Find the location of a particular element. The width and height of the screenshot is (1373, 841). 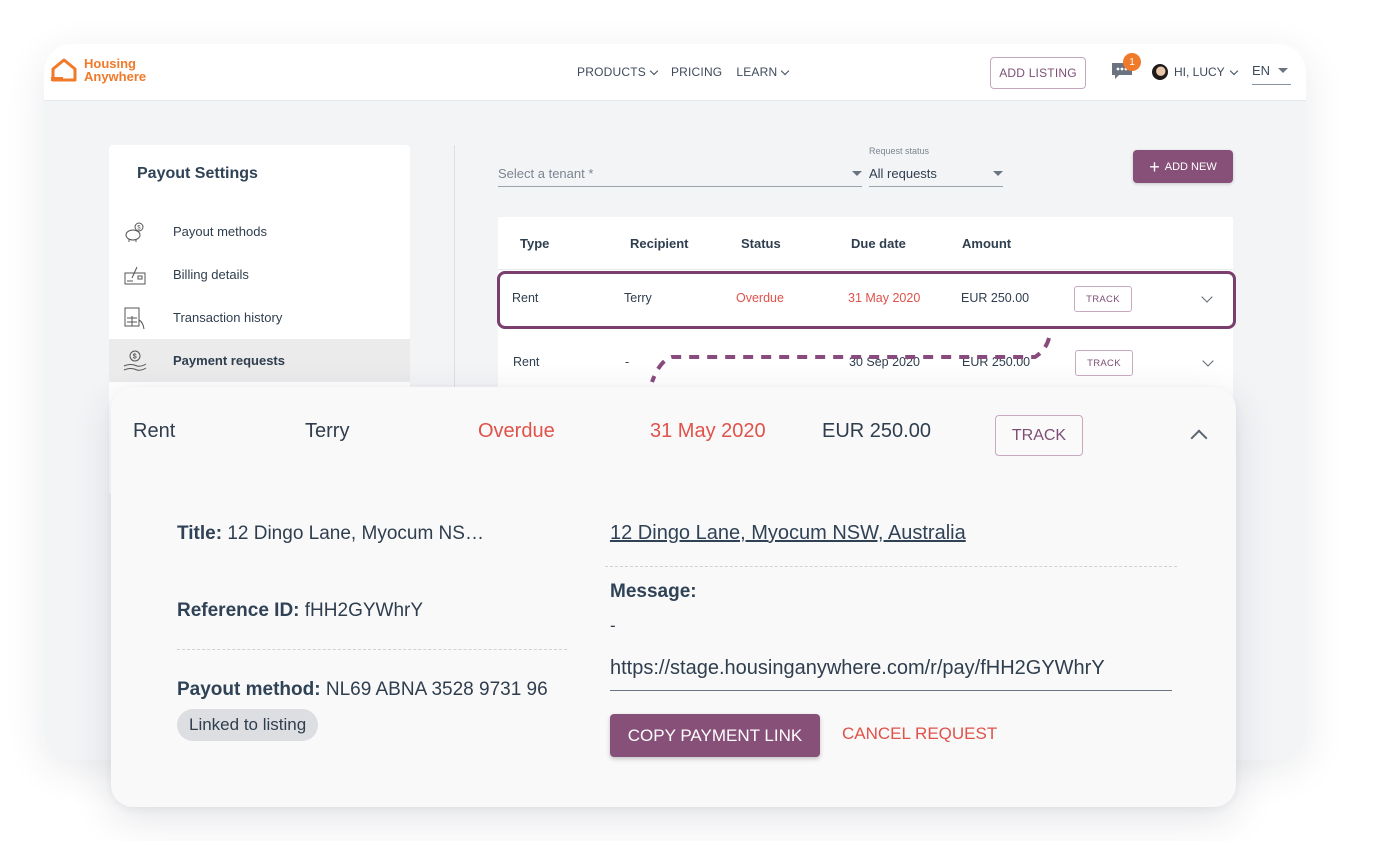

sidebar-item-label: Transaction history is located at coordinates (228, 317).